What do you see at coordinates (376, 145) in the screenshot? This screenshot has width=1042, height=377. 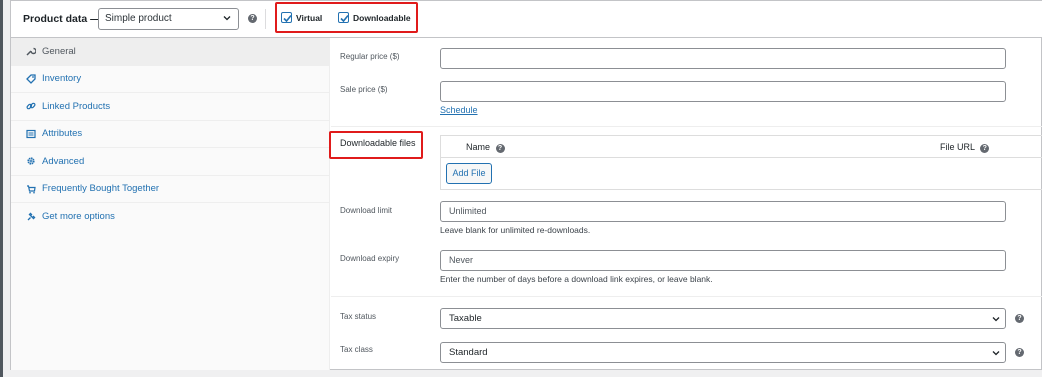 I see `highlight-box-downloadable-files` at bounding box center [376, 145].